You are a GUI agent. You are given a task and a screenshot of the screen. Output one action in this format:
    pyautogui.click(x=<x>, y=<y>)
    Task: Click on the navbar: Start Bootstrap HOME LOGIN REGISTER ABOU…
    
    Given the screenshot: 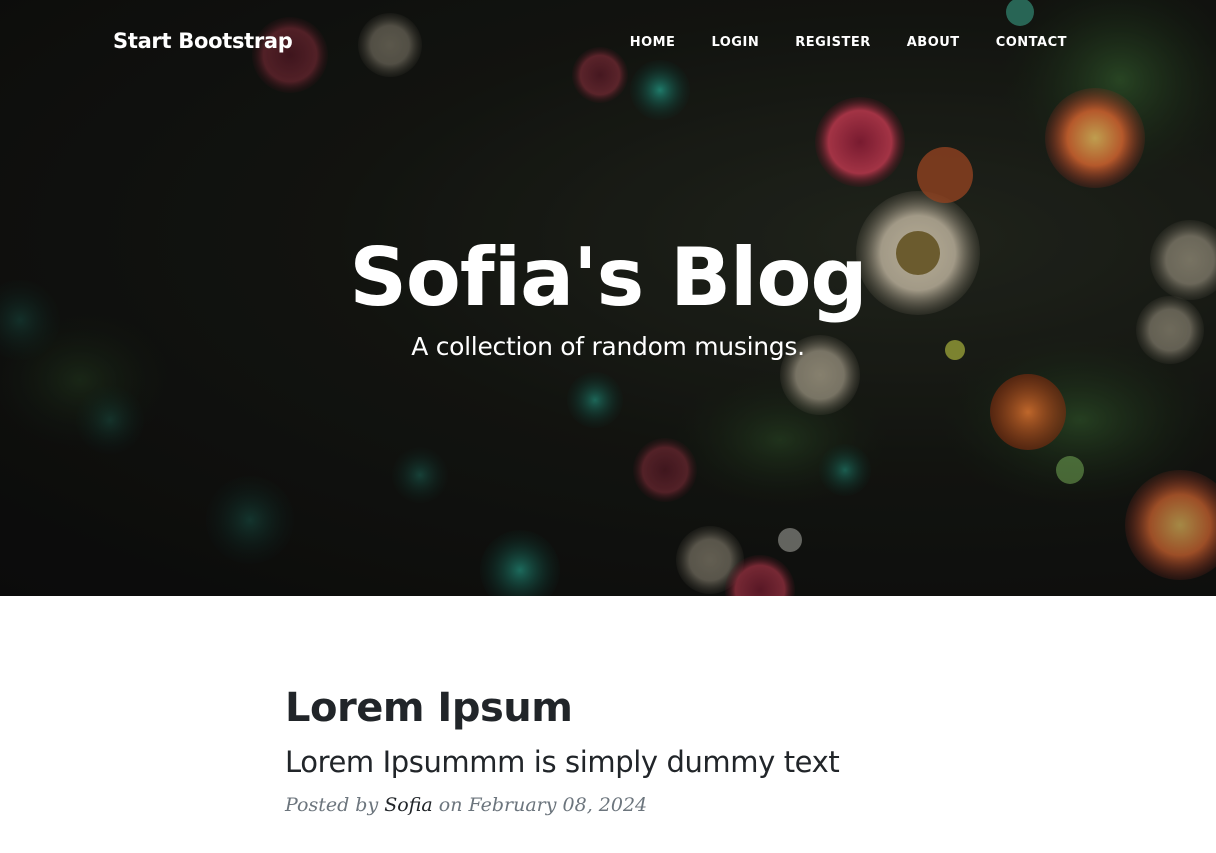 What is the action you would take?
    pyautogui.click(x=608, y=43)
    